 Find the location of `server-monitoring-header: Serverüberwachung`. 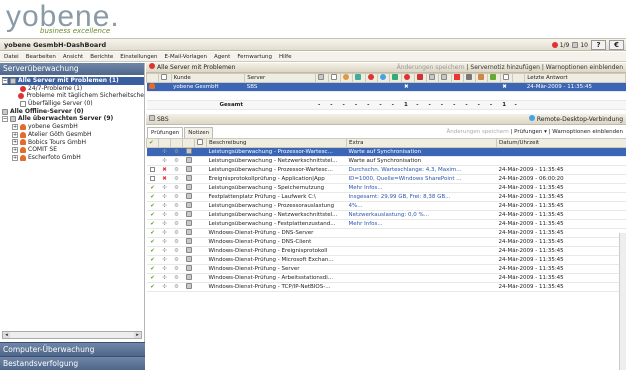

server-monitoring-header: Serverüberwachung is located at coordinates (72, 69).